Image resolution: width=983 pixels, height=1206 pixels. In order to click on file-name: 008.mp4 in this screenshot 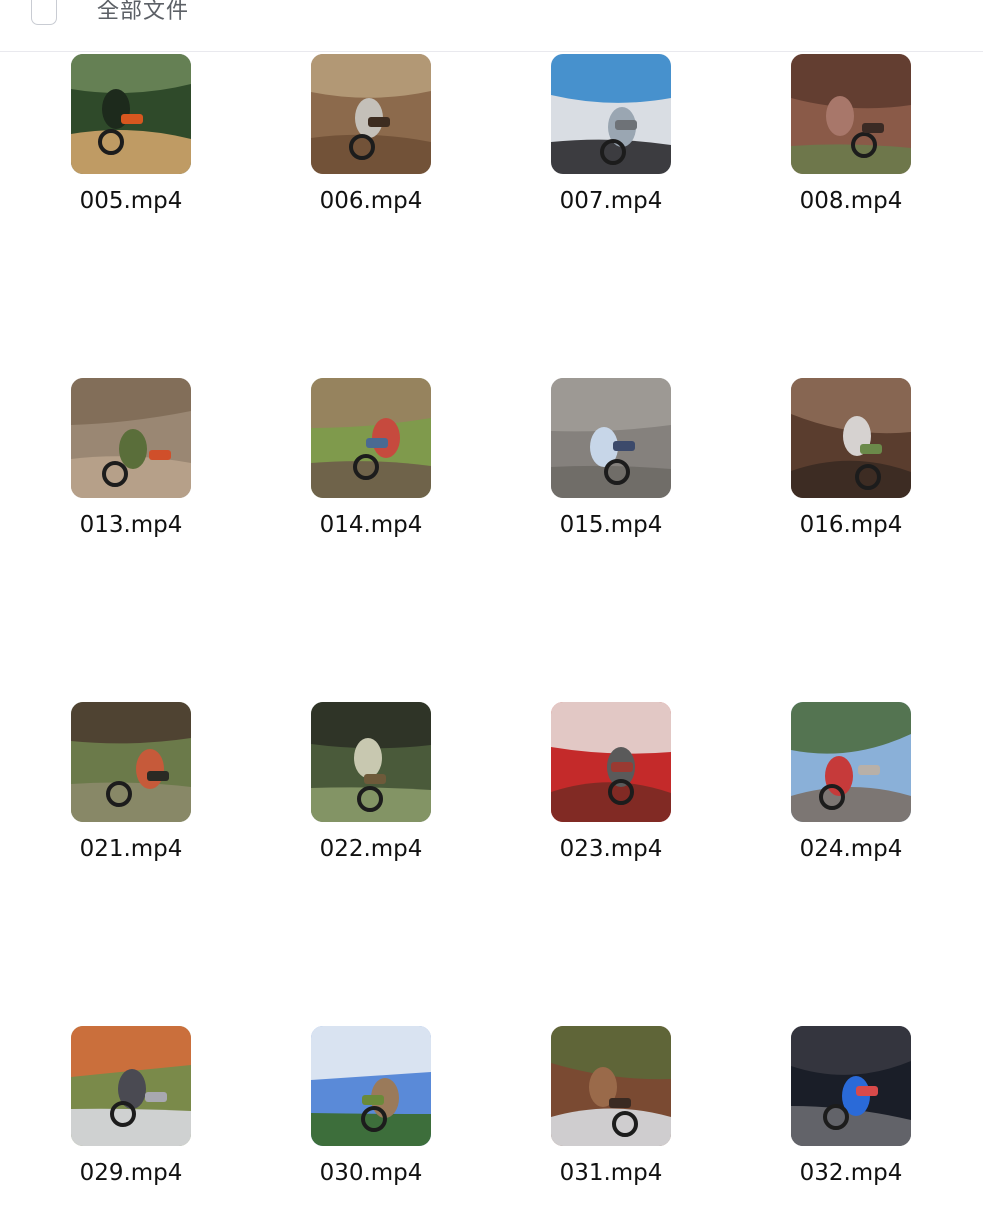, I will do `click(851, 201)`.